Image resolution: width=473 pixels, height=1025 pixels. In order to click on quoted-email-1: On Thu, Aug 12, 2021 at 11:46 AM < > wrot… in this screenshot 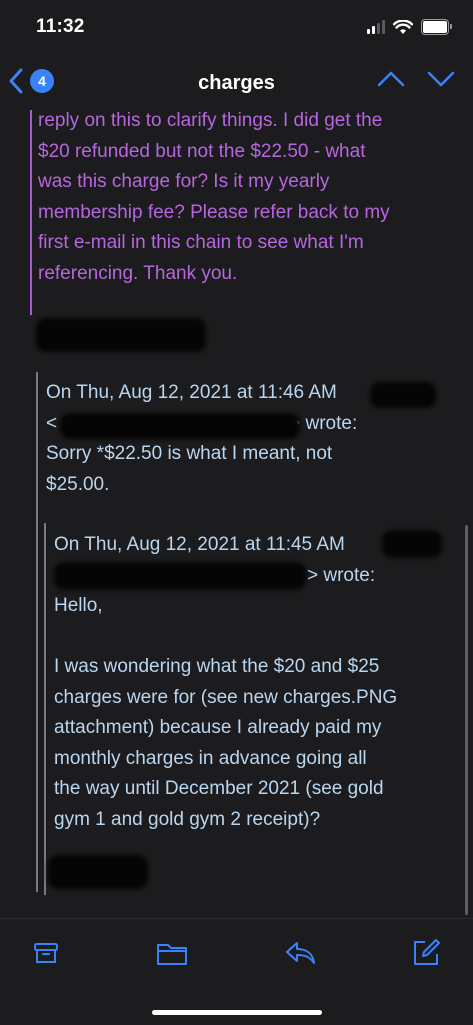, I will do `click(201, 439)`.